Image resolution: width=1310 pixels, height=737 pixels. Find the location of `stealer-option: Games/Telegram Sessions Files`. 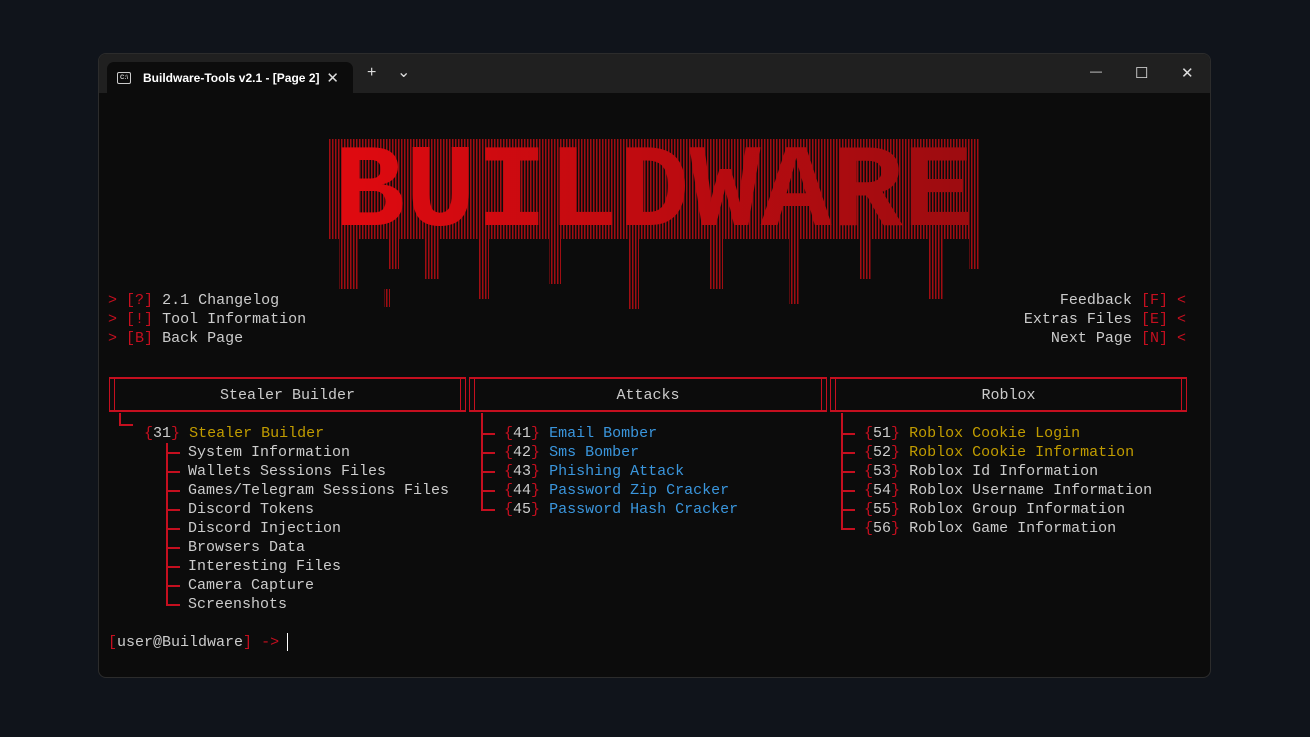

stealer-option: Games/Telegram Sessions Files is located at coordinates (318, 490).